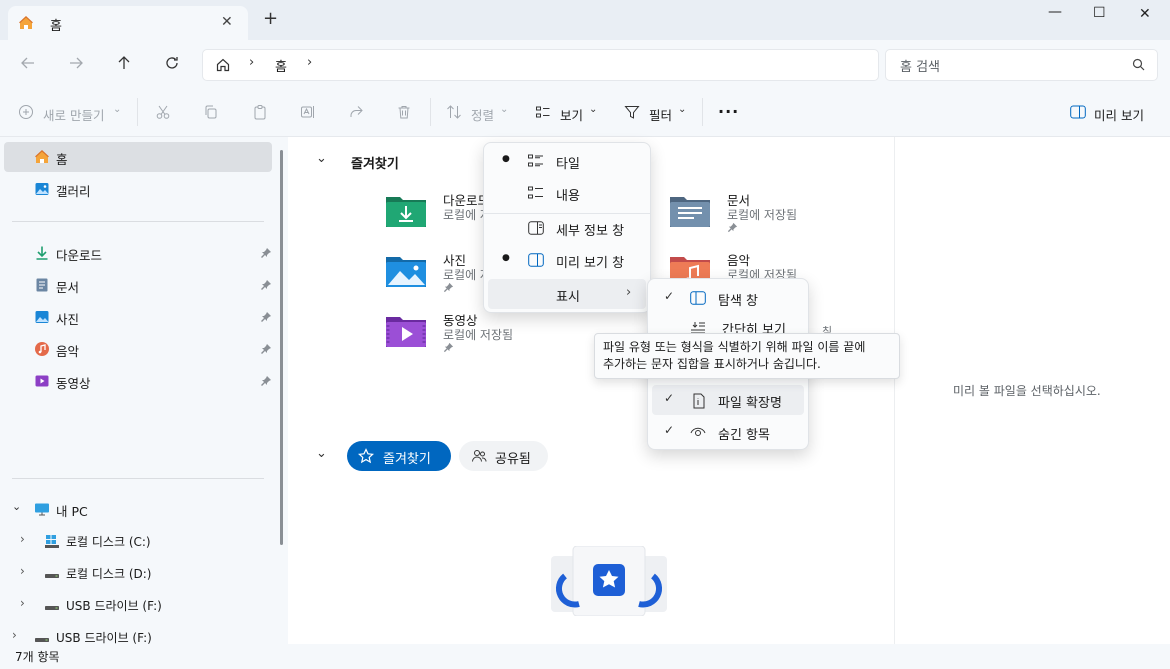  Describe the element at coordinates (585, 656) in the screenshot. I see `status-bar: 7개 항목` at that location.